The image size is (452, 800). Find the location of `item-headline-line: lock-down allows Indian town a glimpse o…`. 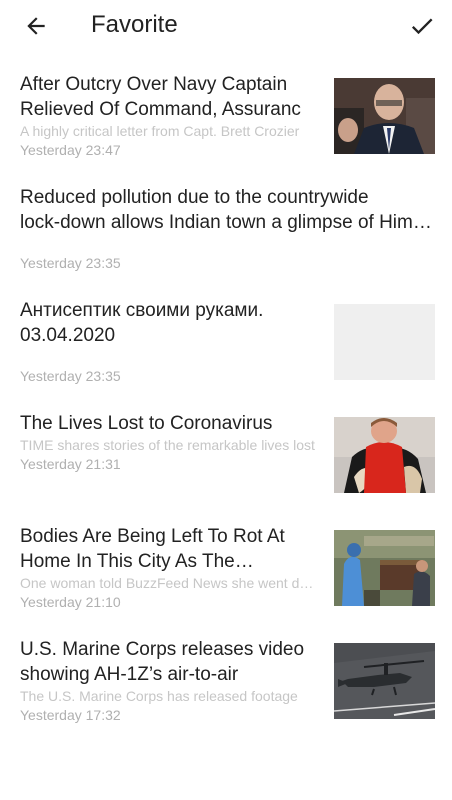

item-headline-line: lock-down allows Indian town a glimpse o… is located at coordinates (228, 222).